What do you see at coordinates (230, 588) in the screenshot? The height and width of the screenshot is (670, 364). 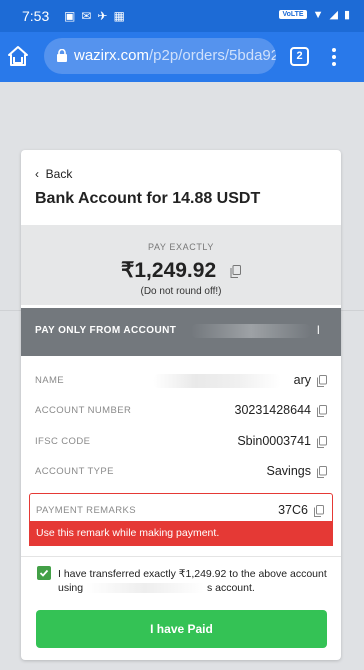 I see `confirm-text-after: s account.` at bounding box center [230, 588].